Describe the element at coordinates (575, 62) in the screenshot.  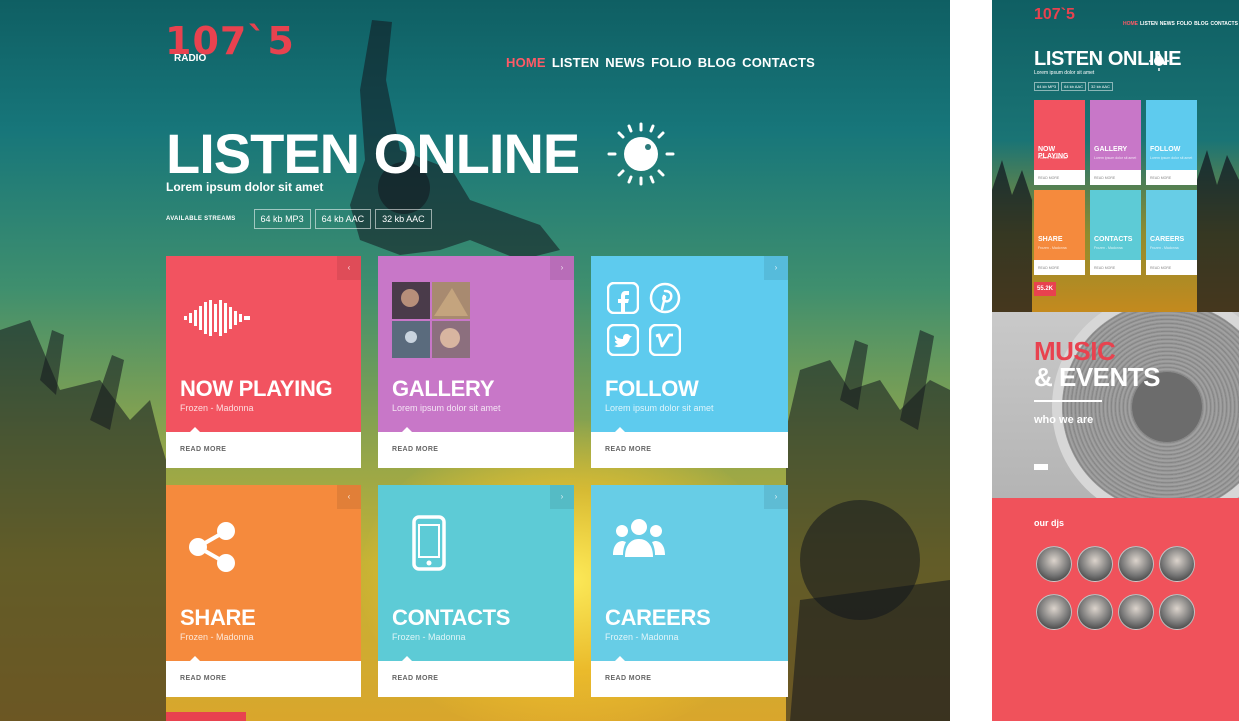
I see `nav-listen: LISTEN` at that location.